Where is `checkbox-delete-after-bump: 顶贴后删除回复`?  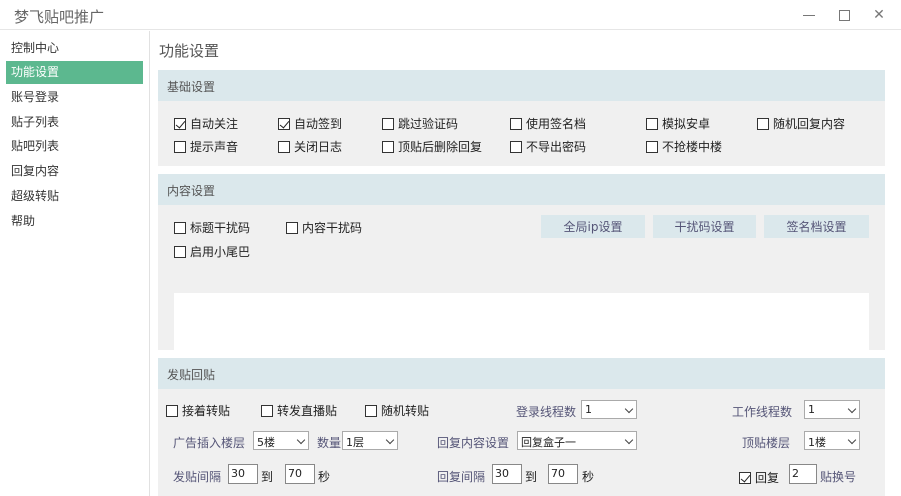 checkbox-delete-after-bump: 顶贴后删除回复 is located at coordinates (432, 146).